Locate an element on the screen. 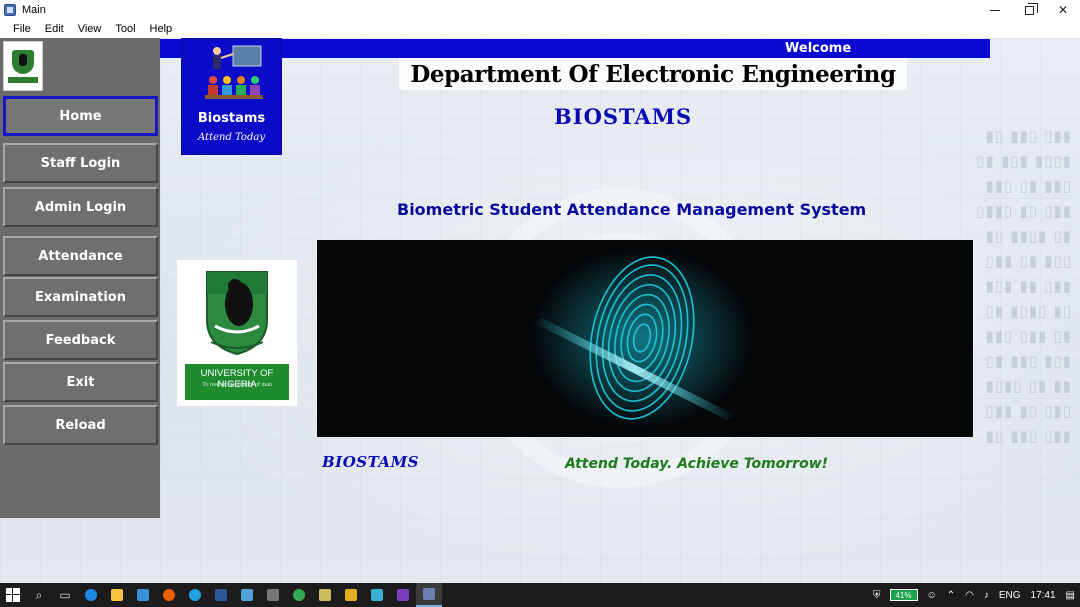 This screenshot has width=1080, height=607. window-controls: ✕ is located at coordinates (1029, 10).